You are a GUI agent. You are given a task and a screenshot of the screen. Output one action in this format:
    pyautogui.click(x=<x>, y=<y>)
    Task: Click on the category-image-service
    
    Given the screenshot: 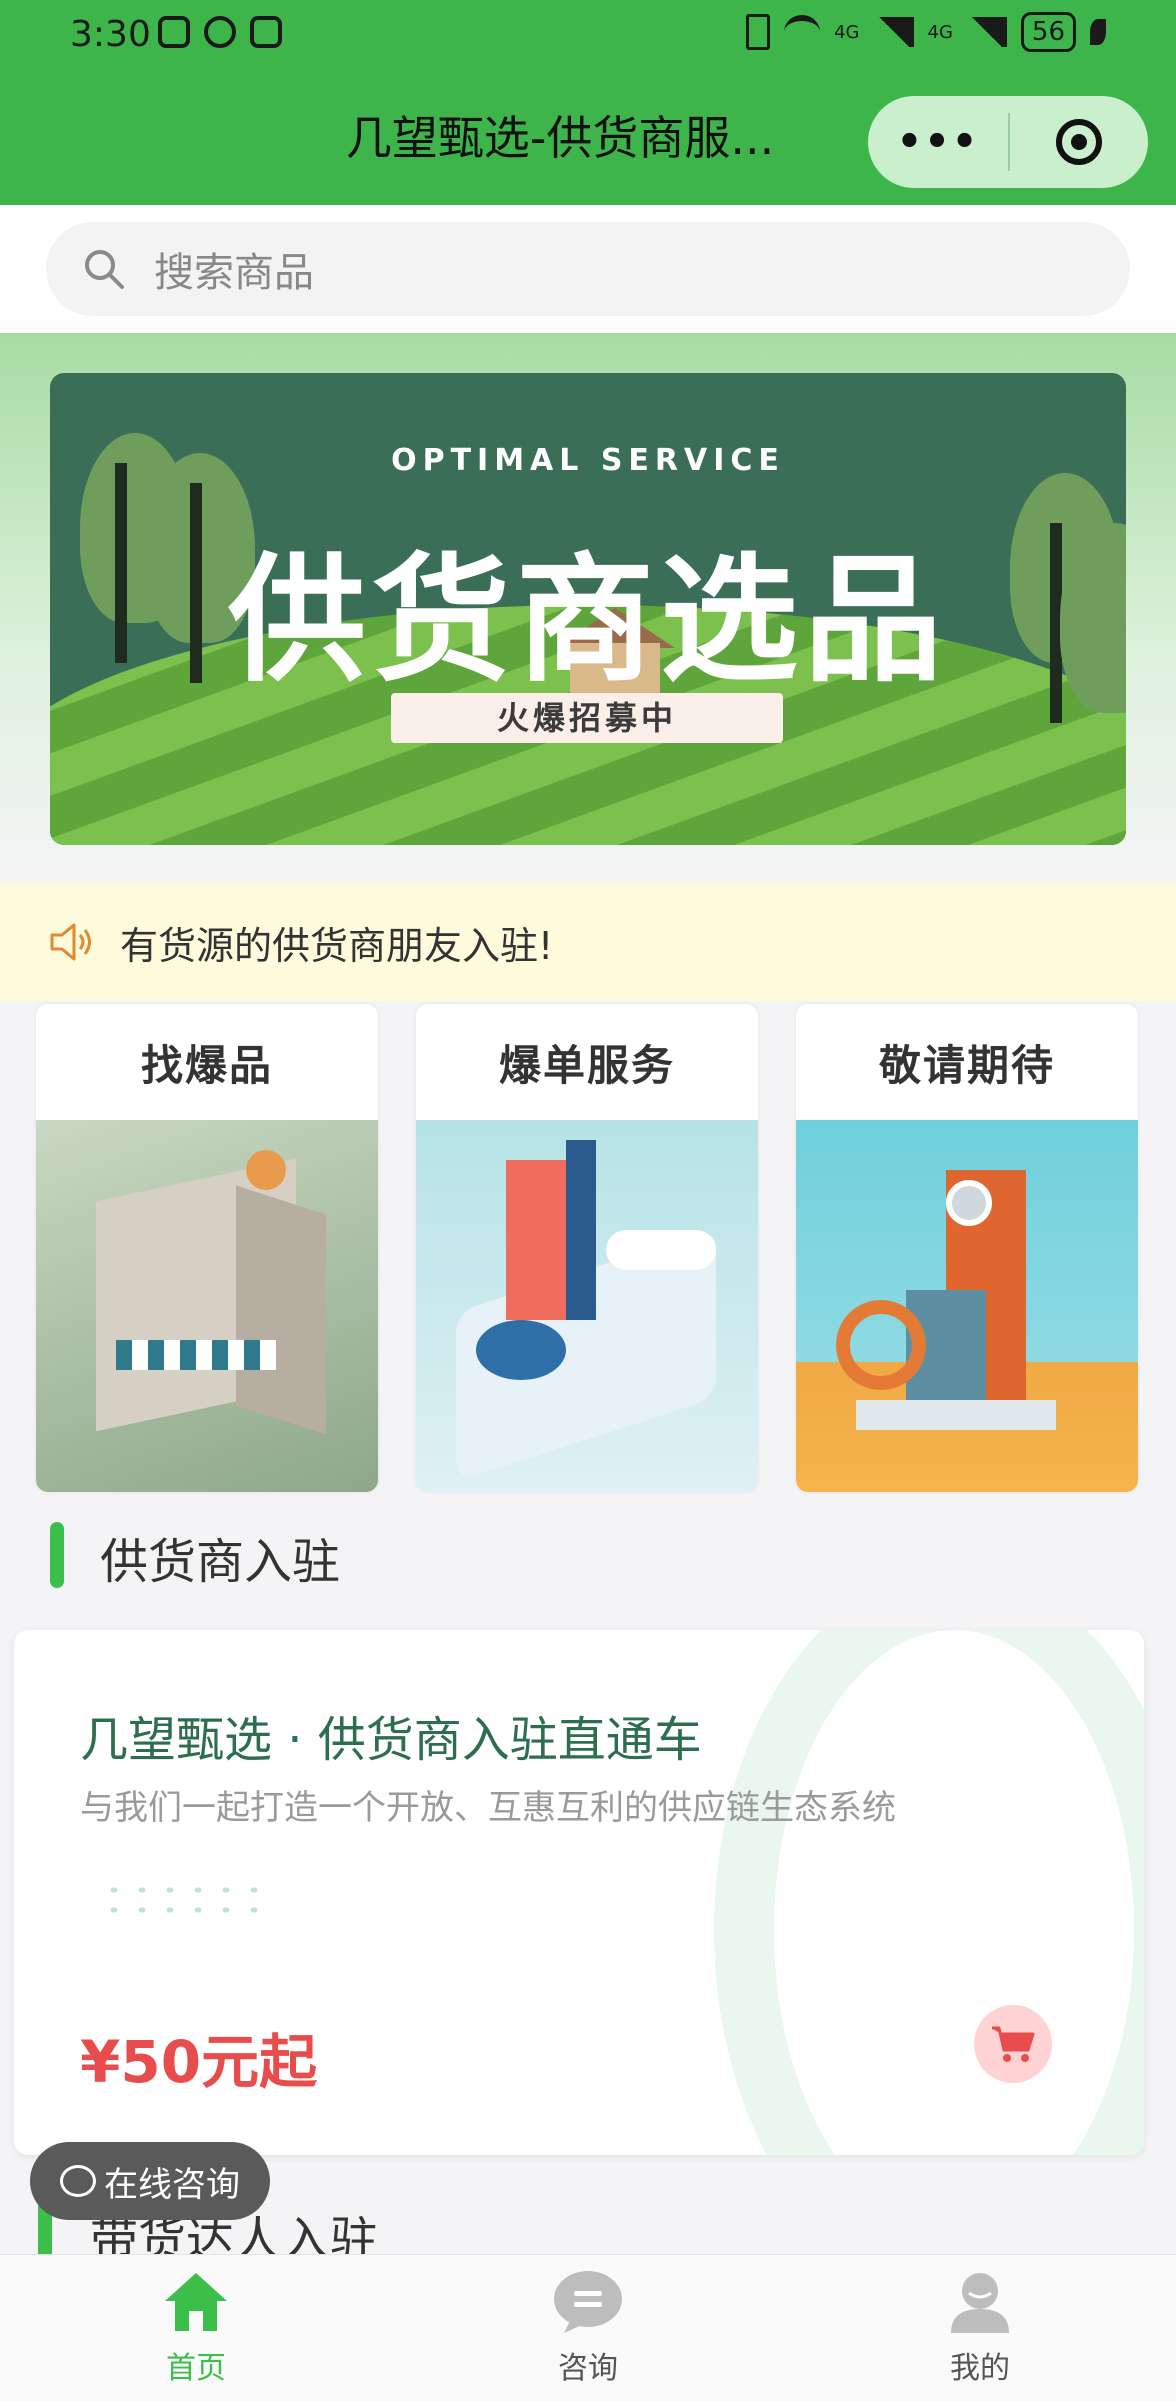 What is the action you would take?
    pyautogui.click(x=587, y=1306)
    